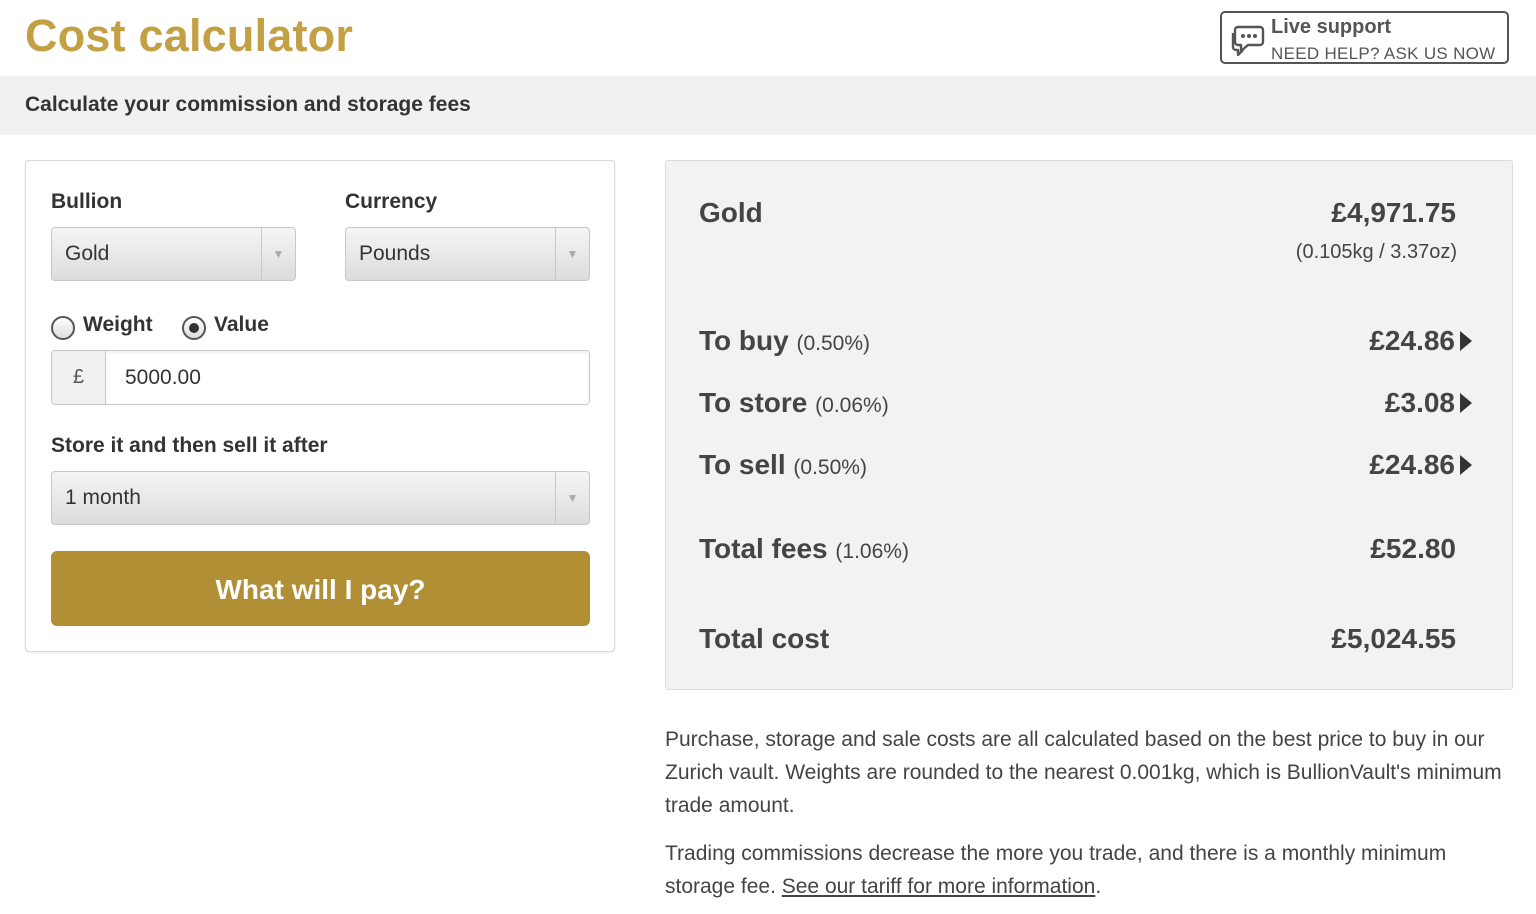  Describe the element at coordinates (939, 886) in the screenshot. I see `tariff-link: See our tariff for more information` at that location.